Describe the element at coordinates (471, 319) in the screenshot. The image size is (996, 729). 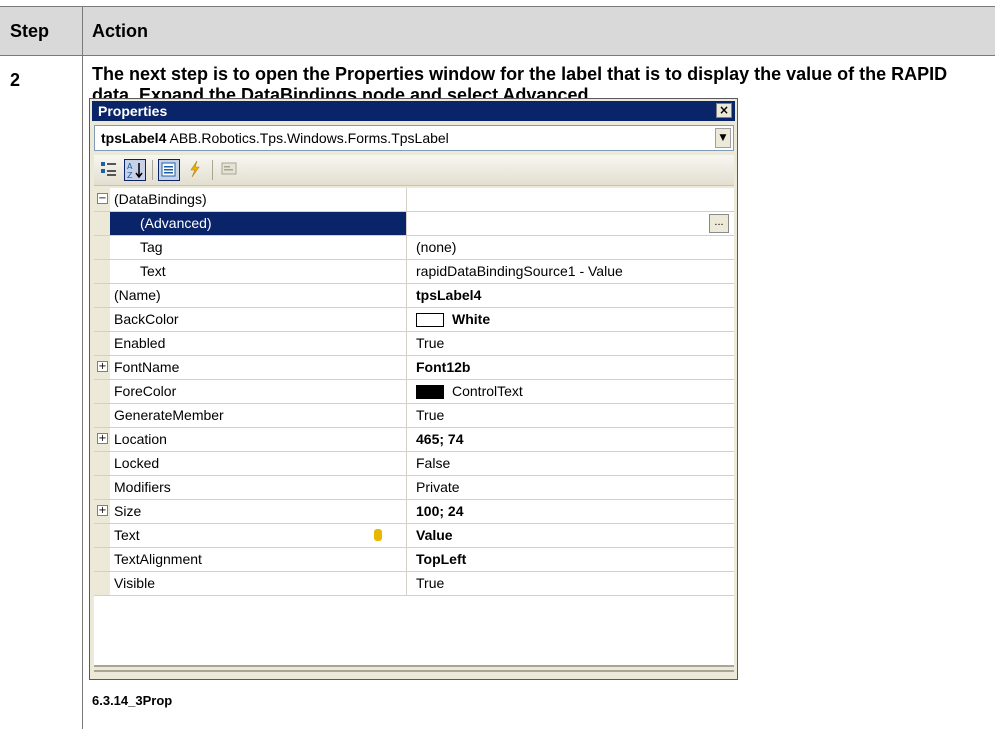
I see `property-value-text: White` at that location.